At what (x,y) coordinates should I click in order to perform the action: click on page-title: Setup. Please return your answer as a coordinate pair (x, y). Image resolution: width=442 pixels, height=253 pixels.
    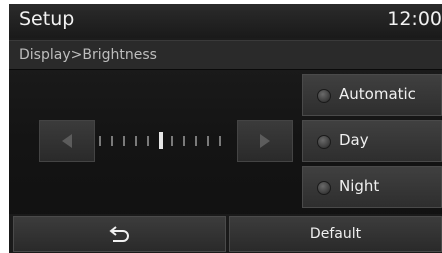
    Looking at the image, I should click on (47, 19).